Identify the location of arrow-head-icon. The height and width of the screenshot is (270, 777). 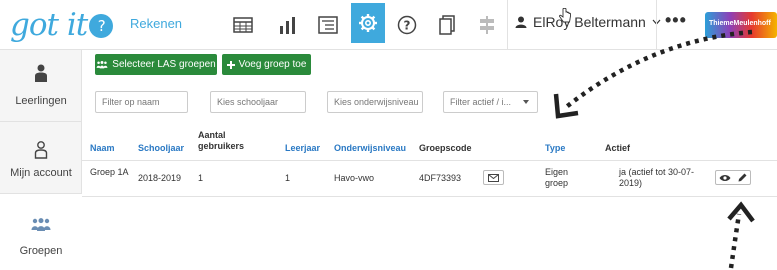
(741, 212).